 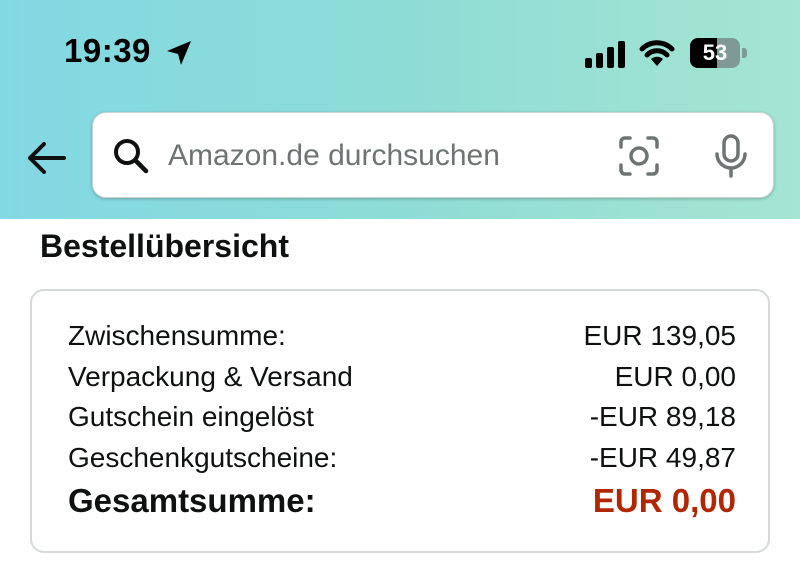 I want to click on battery-icon: 53, so click(x=719, y=53).